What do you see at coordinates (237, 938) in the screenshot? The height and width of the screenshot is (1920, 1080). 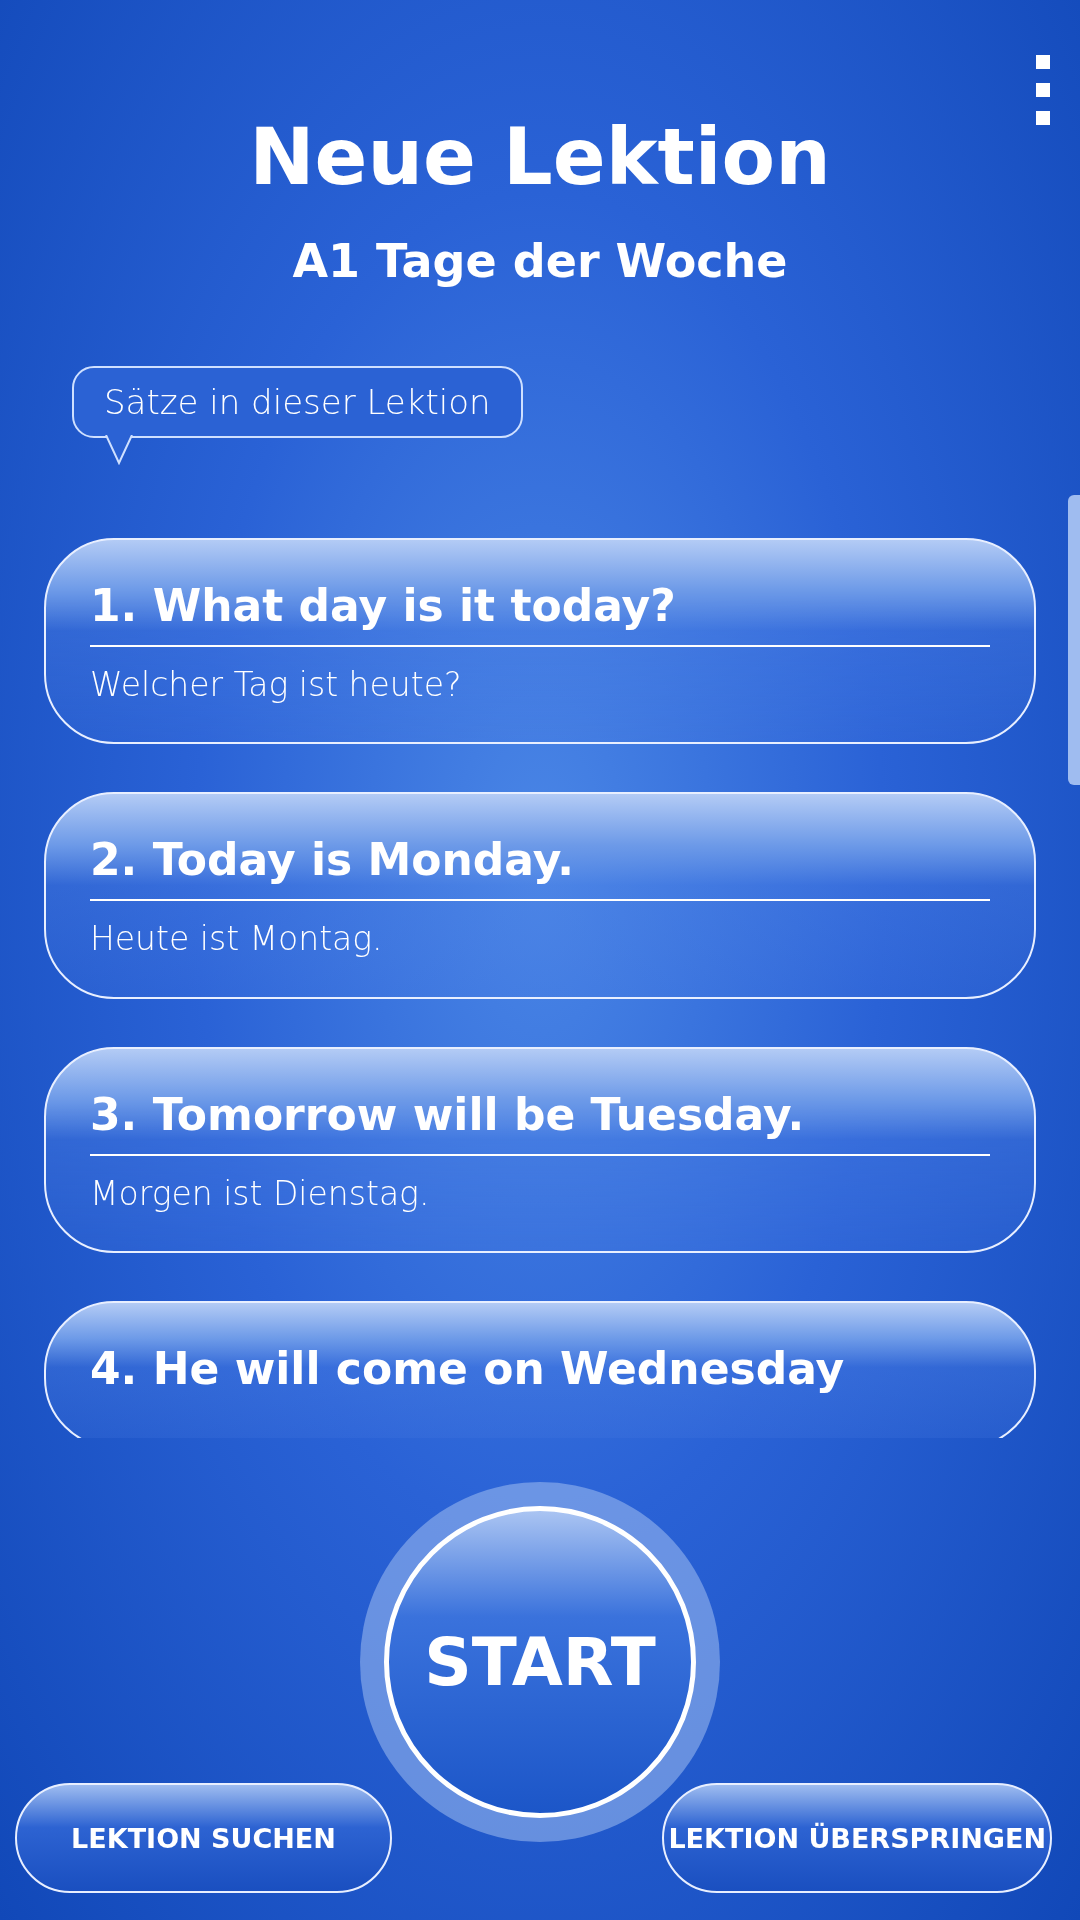 I see `german-sentence: Heute ist Montag.` at bounding box center [237, 938].